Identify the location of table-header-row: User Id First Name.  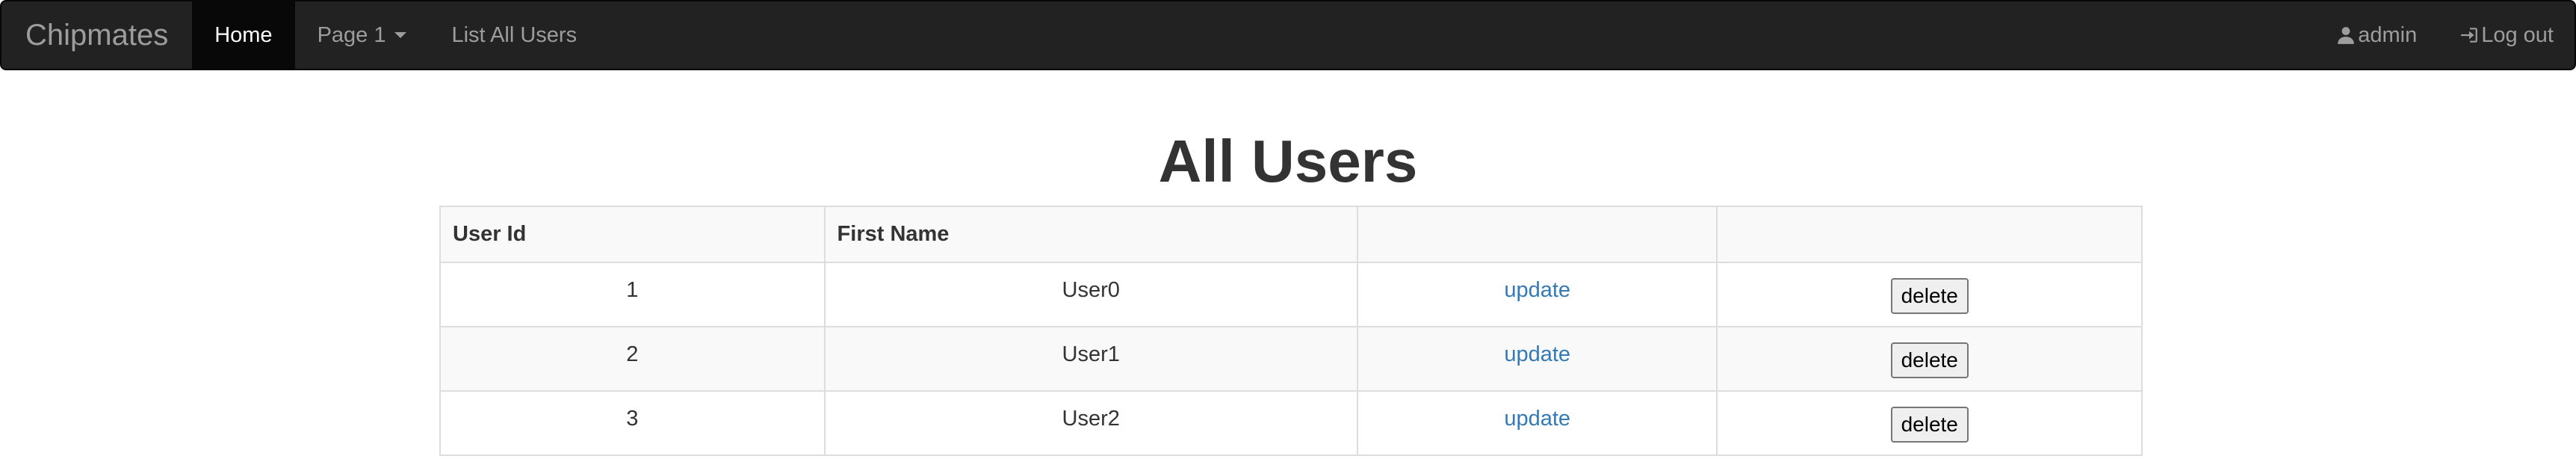
(1291, 234).